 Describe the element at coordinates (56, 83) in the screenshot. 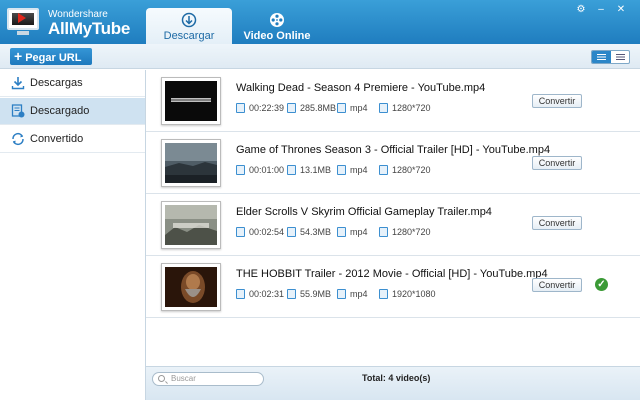

I see `sidebar-item-label: Descargas` at that location.